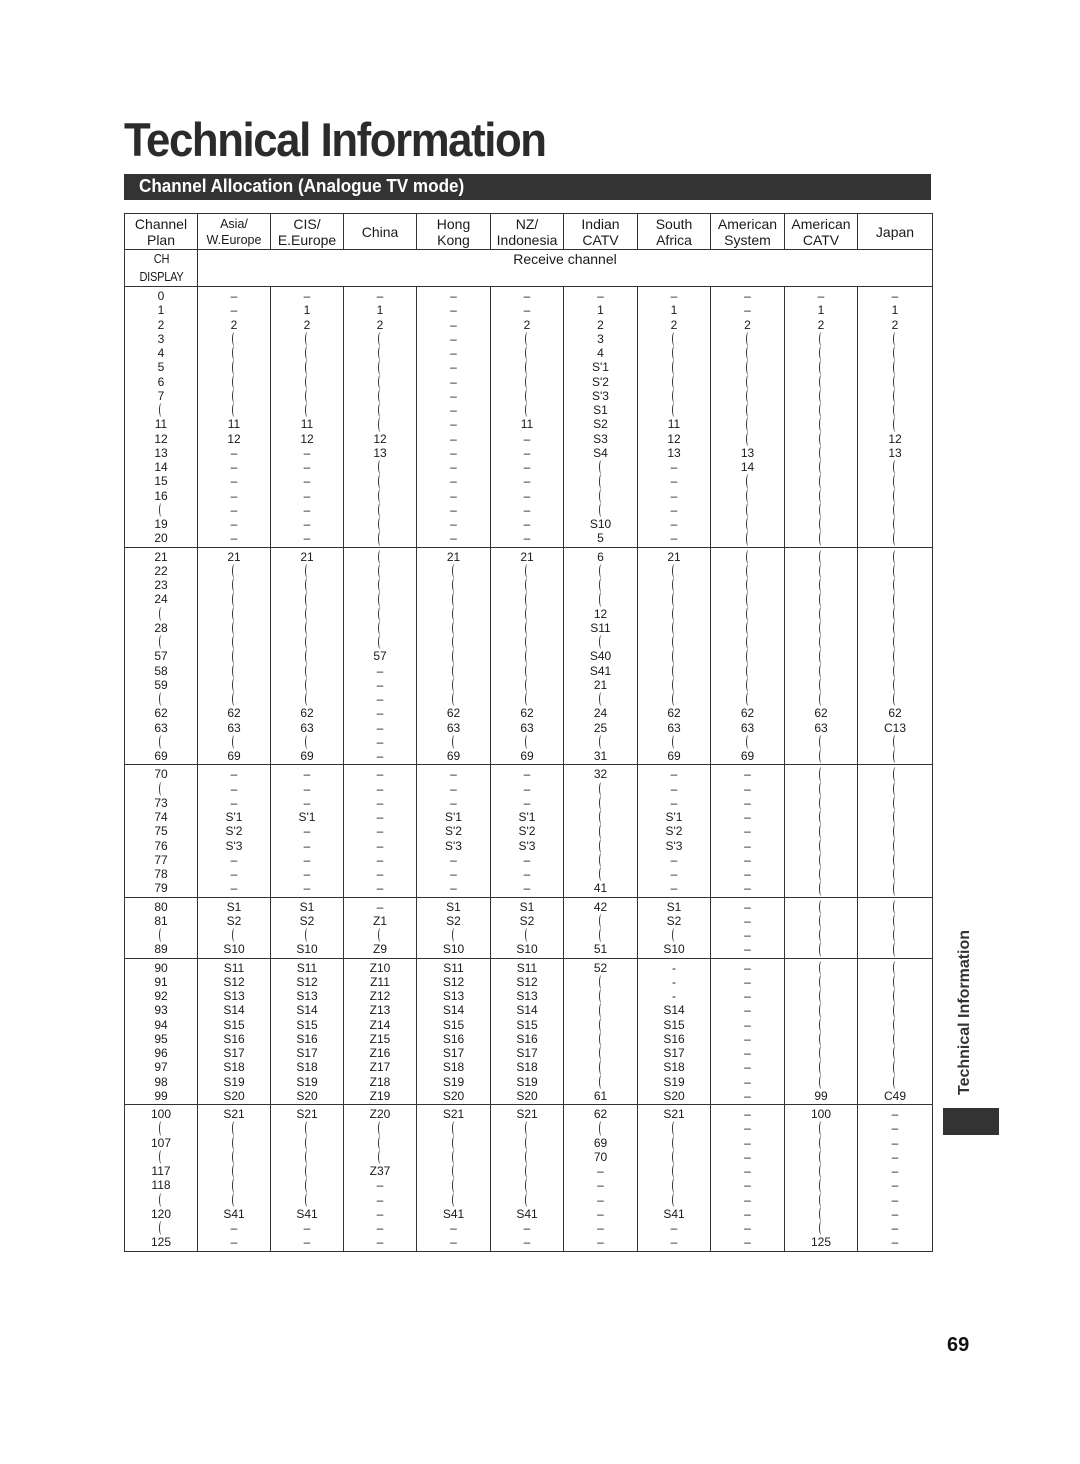  I want to click on column-header-line2: Kong, so click(453, 239).